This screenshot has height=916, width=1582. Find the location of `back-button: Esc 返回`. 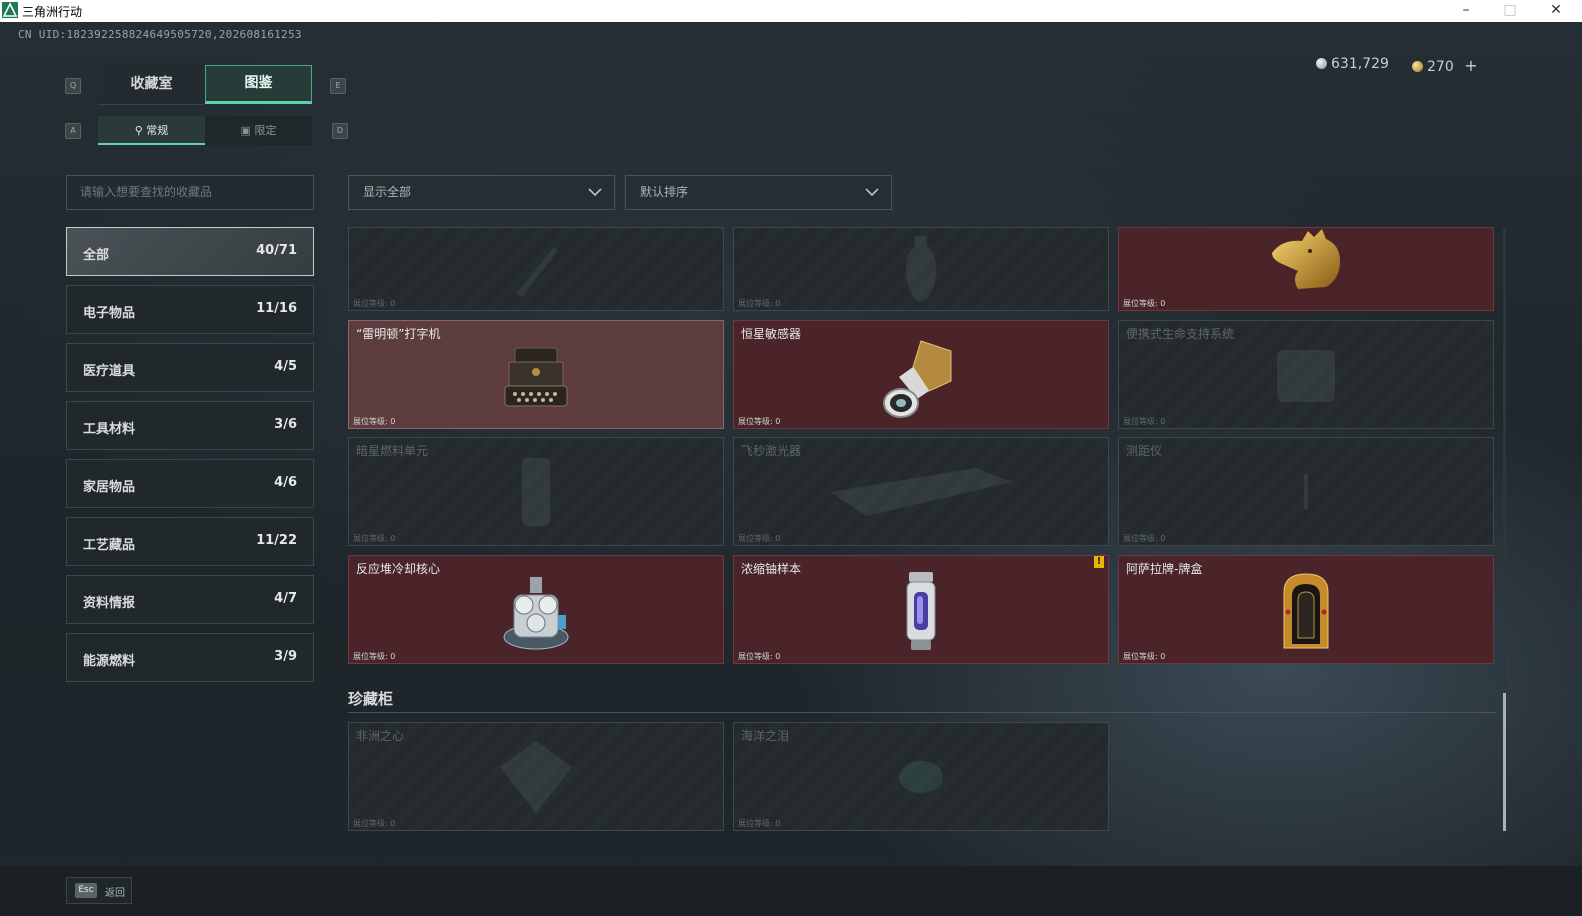

back-button: Esc 返回 is located at coordinates (99, 890).